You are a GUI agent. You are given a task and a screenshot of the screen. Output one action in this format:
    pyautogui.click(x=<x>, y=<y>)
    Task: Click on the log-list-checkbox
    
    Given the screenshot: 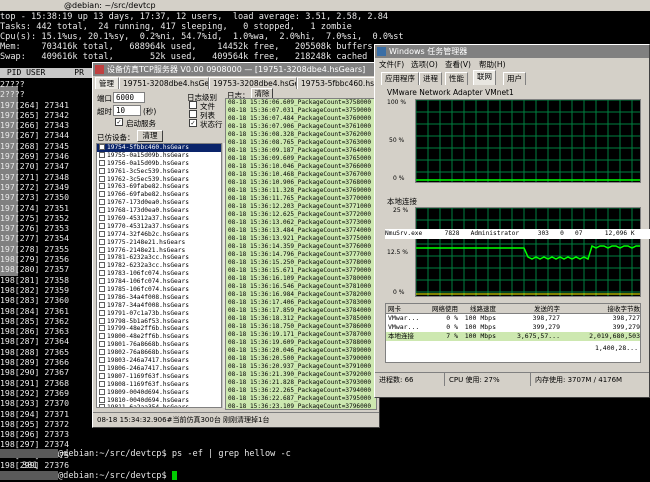 What is the action you would take?
    pyautogui.click(x=193, y=114)
    